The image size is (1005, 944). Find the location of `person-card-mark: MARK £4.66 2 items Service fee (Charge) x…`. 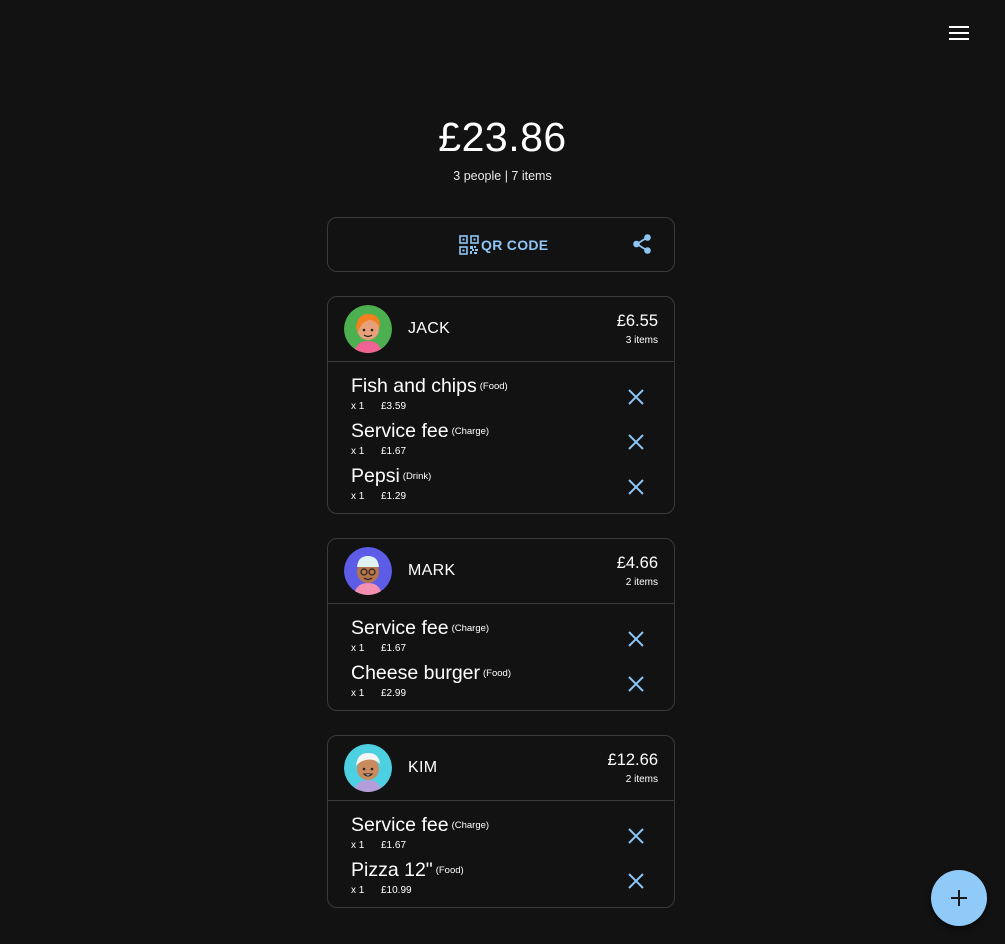

person-card-mark: MARK £4.66 2 items Service fee (Charge) x… is located at coordinates (501, 624).